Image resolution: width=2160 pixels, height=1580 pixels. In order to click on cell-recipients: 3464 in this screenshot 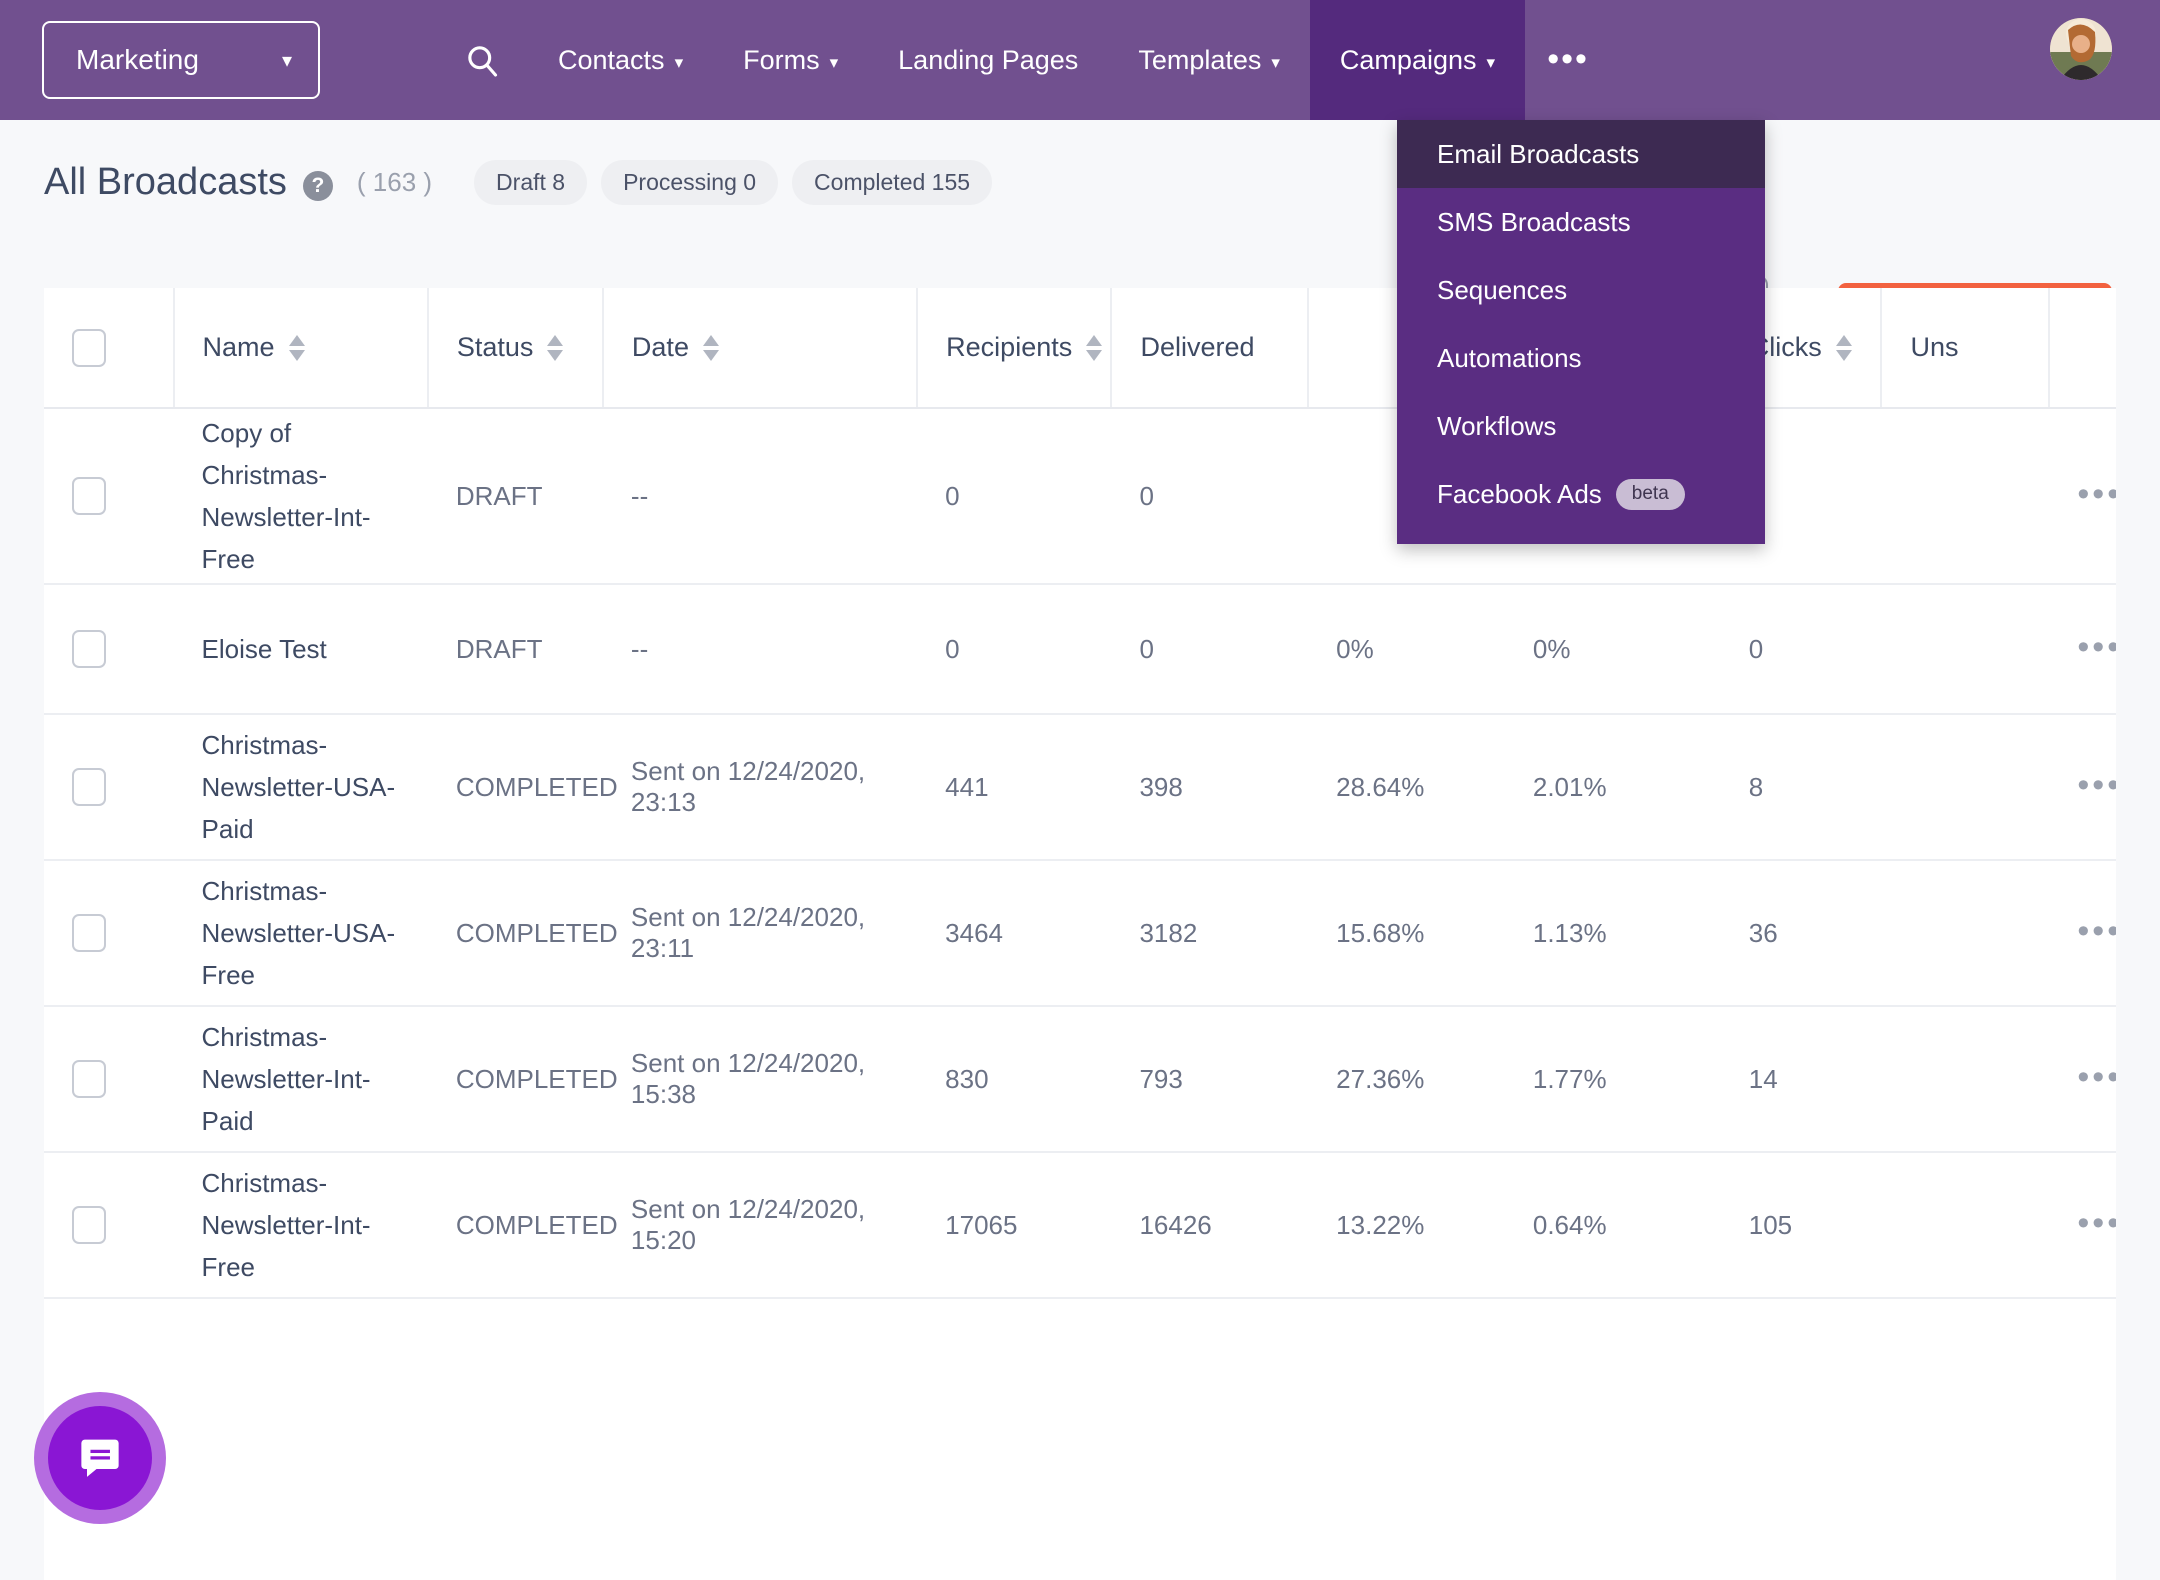, I will do `click(1014, 933)`.